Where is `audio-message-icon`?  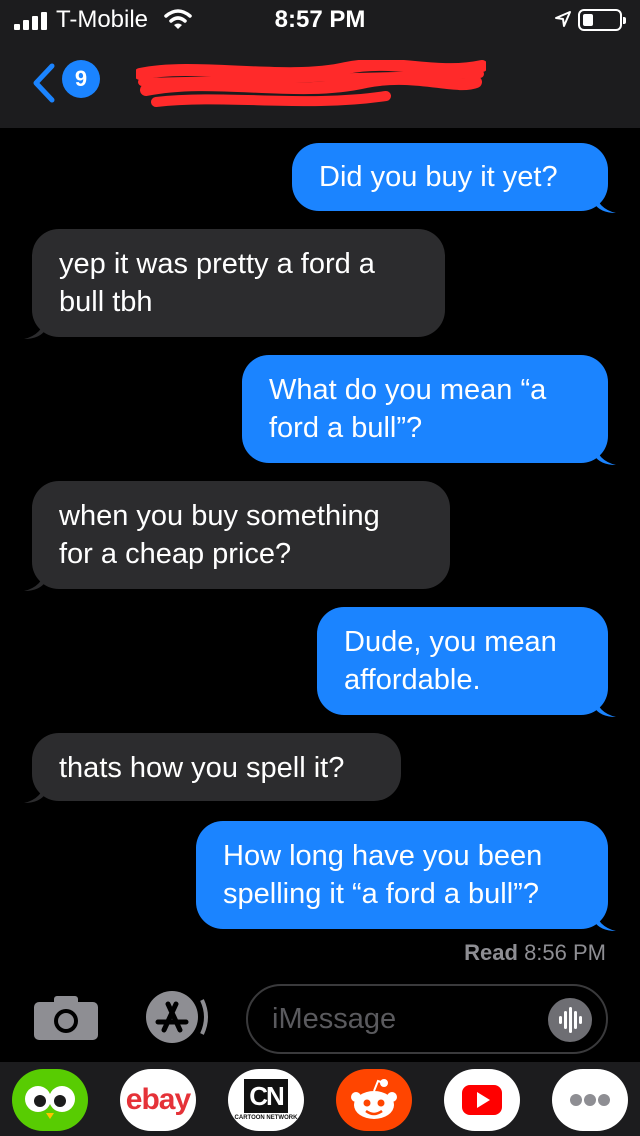 audio-message-icon is located at coordinates (570, 1020).